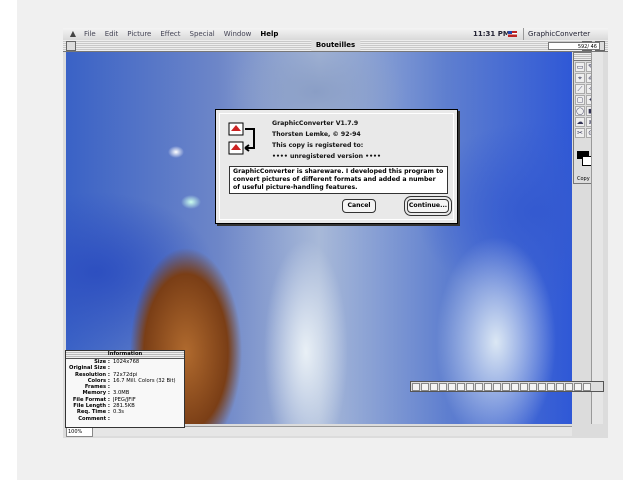 The image size is (640, 480). I want to click on menu-special: Special, so click(202, 34).